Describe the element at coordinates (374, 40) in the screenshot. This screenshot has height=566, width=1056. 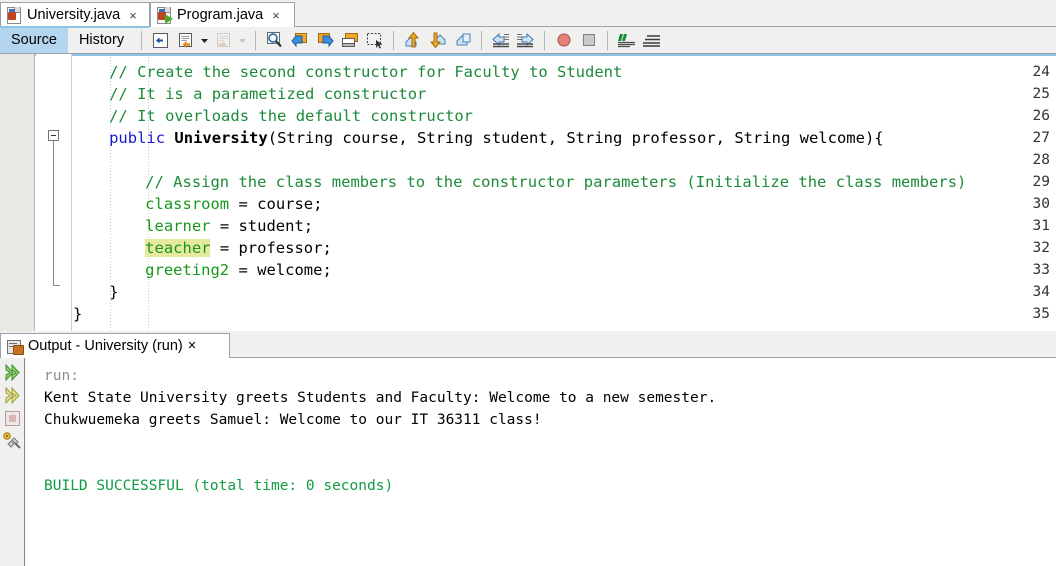
I see `toggle-rectangular-selection-icon` at that location.